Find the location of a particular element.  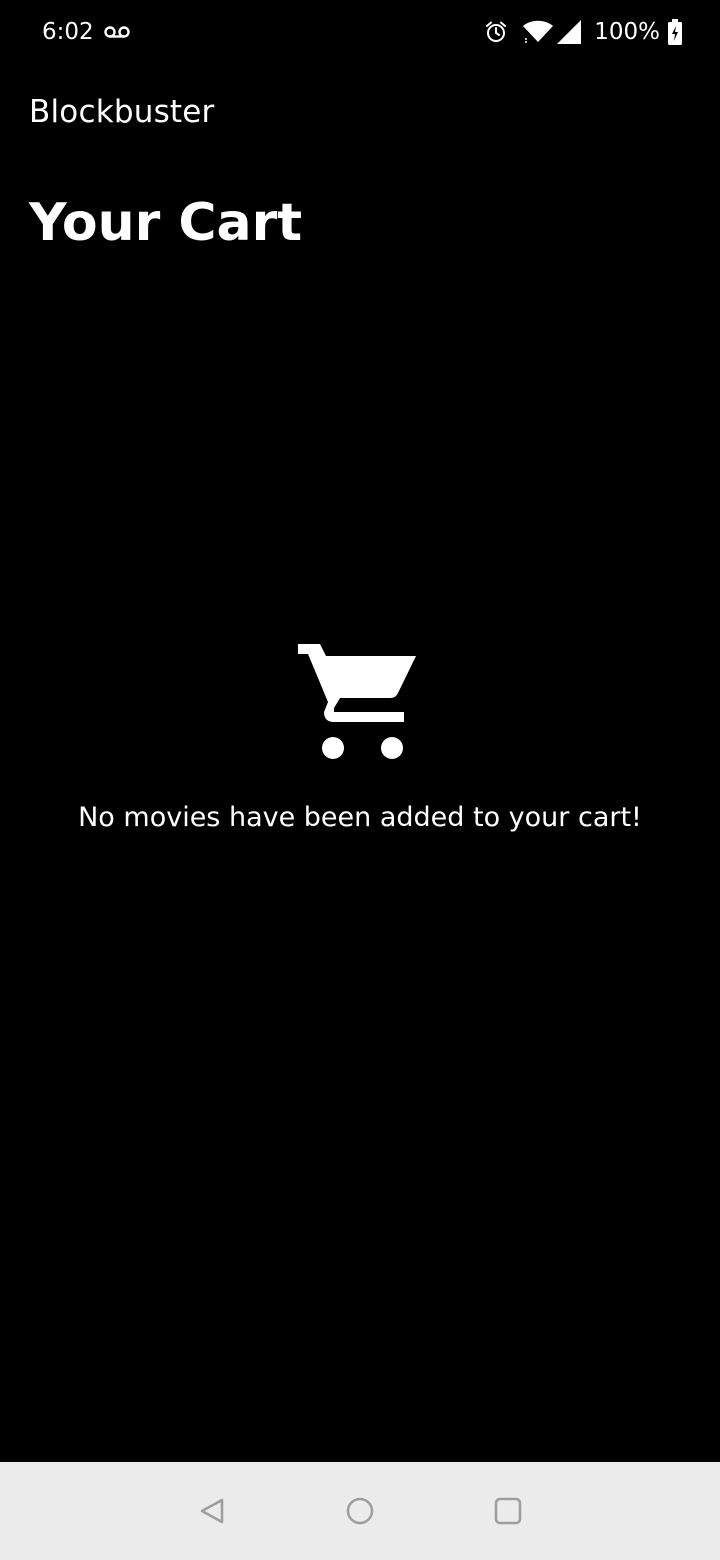

signal-icon is located at coordinates (569, 32).